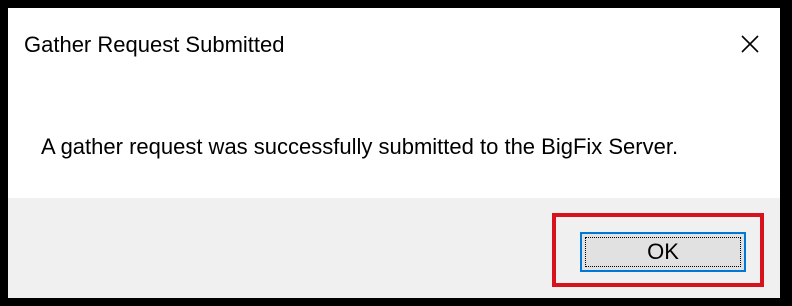  I want to click on dialog-title: Gather Request Submitted, so click(154, 44).